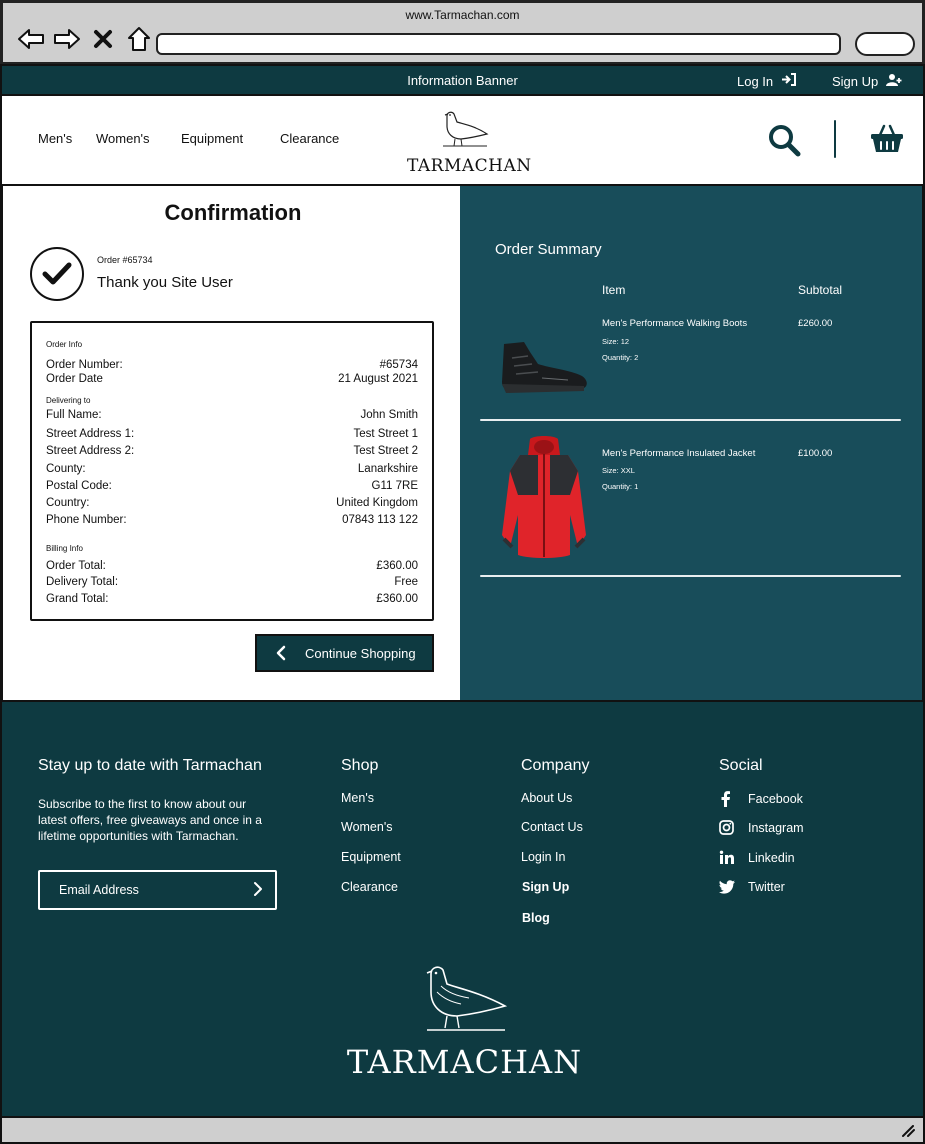  What do you see at coordinates (620, 357) in the screenshot?
I see `item-quantity: Quantity: 2` at bounding box center [620, 357].